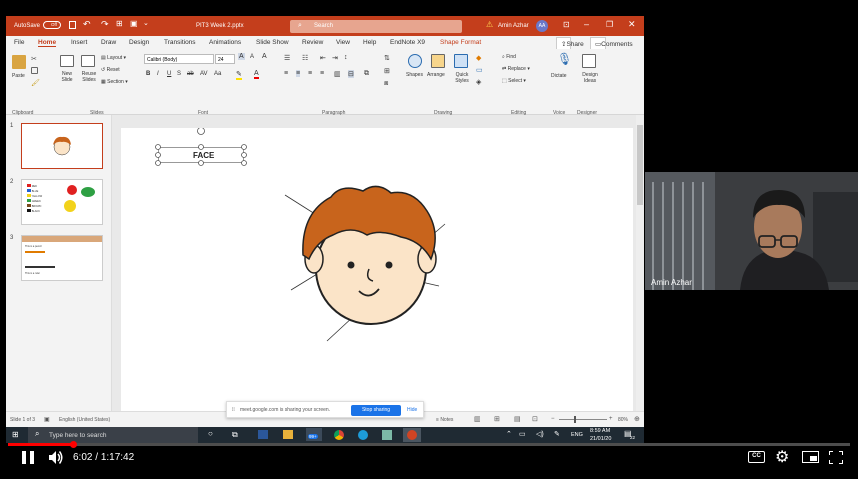  Describe the element at coordinates (88, 61) in the screenshot. I see `reuse-slides-icon` at that location.